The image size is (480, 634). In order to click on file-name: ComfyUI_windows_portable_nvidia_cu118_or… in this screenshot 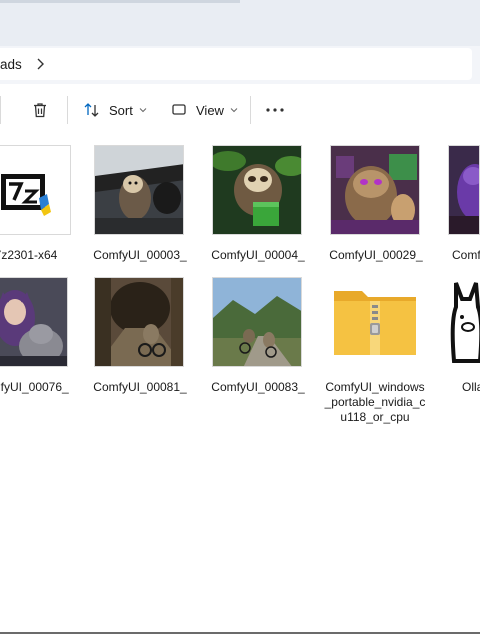, I will do `click(375, 402)`.